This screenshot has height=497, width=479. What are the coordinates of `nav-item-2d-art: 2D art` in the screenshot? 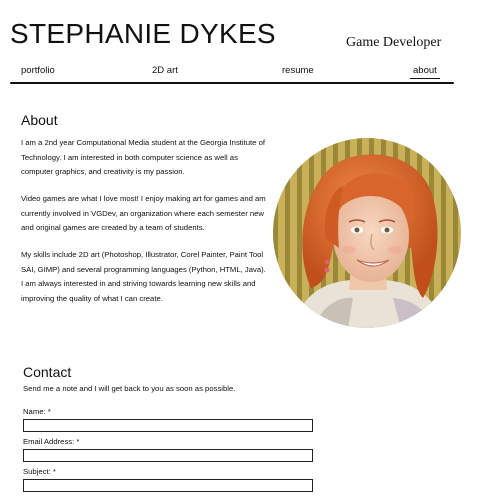 It's located at (165, 70).